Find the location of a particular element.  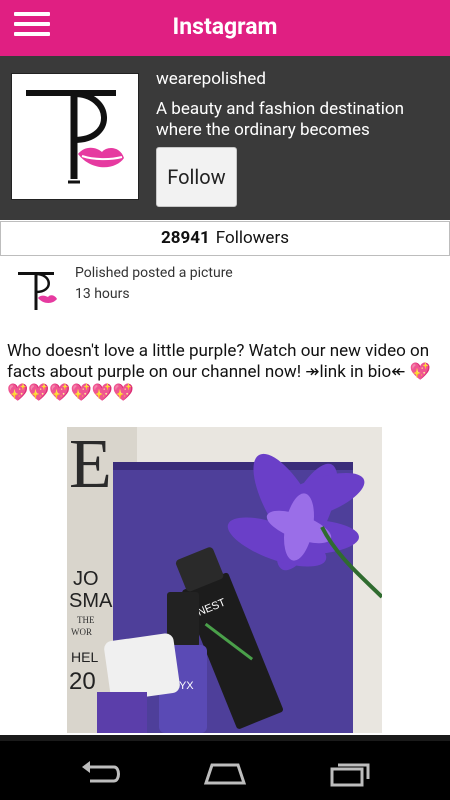

post-action-text: Polished posted a picture is located at coordinates (154, 273).